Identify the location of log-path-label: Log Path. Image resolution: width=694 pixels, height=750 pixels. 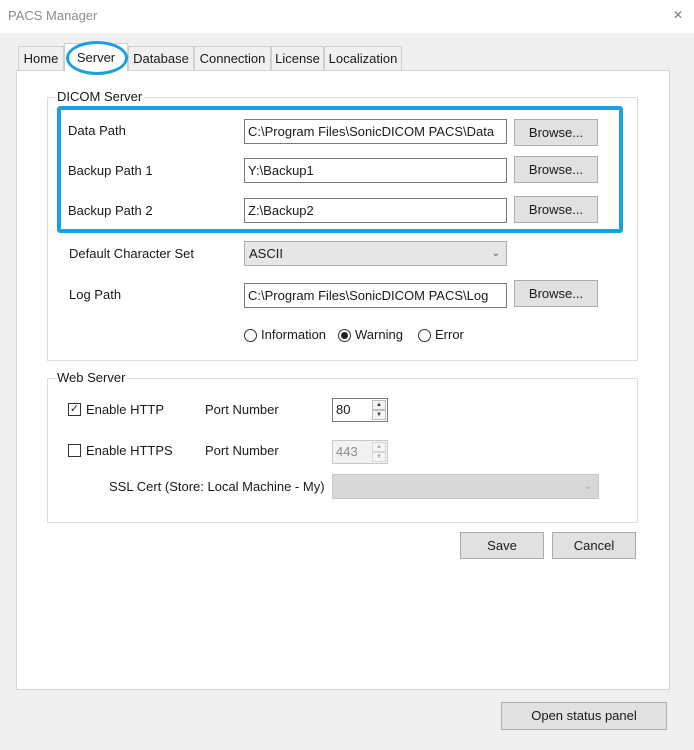
(95, 294).